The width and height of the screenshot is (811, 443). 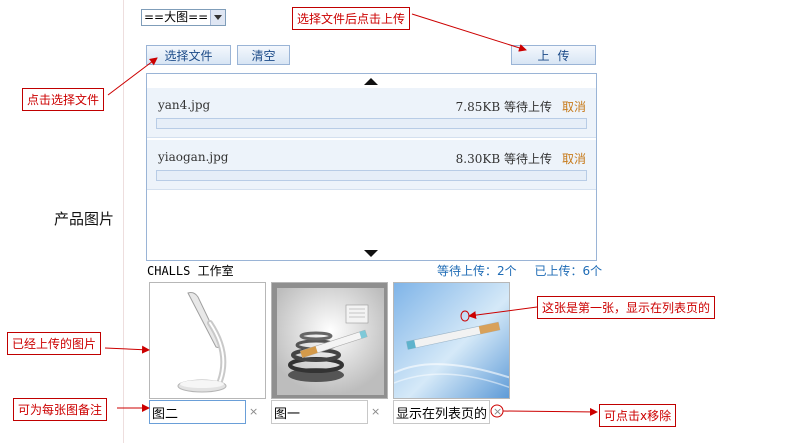 What do you see at coordinates (351, 18) in the screenshot?
I see `callout-upload: 选择文件后点击上传` at bounding box center [351, 18].